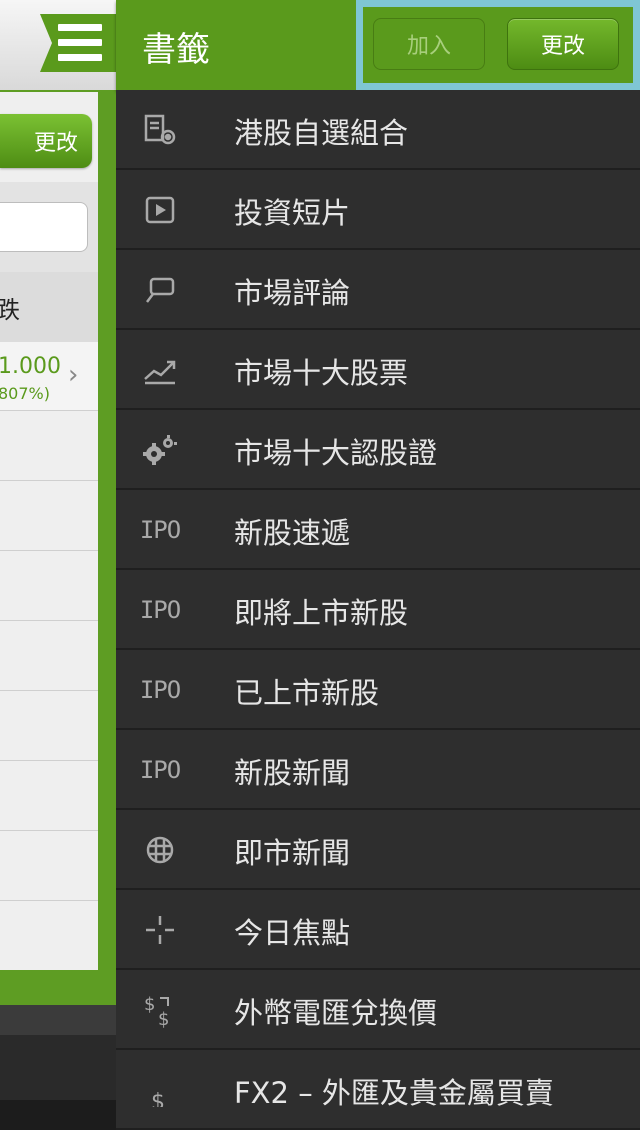 This screenshot has width=640, height=1130. Describe the element at coordinates (160, 210) in the screenshot. I see `video-icon` at that location.